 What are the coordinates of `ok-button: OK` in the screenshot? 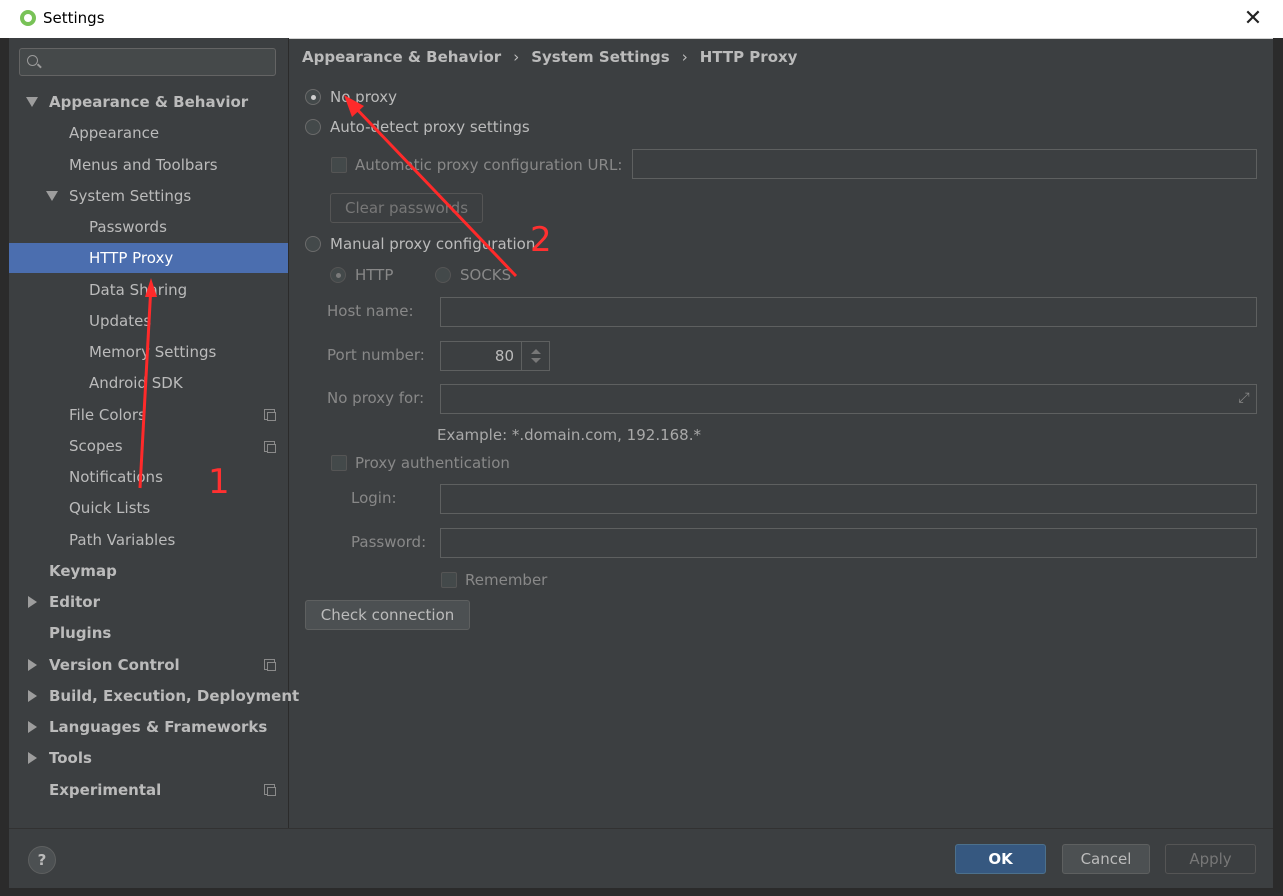 It's located at (1000, 859).